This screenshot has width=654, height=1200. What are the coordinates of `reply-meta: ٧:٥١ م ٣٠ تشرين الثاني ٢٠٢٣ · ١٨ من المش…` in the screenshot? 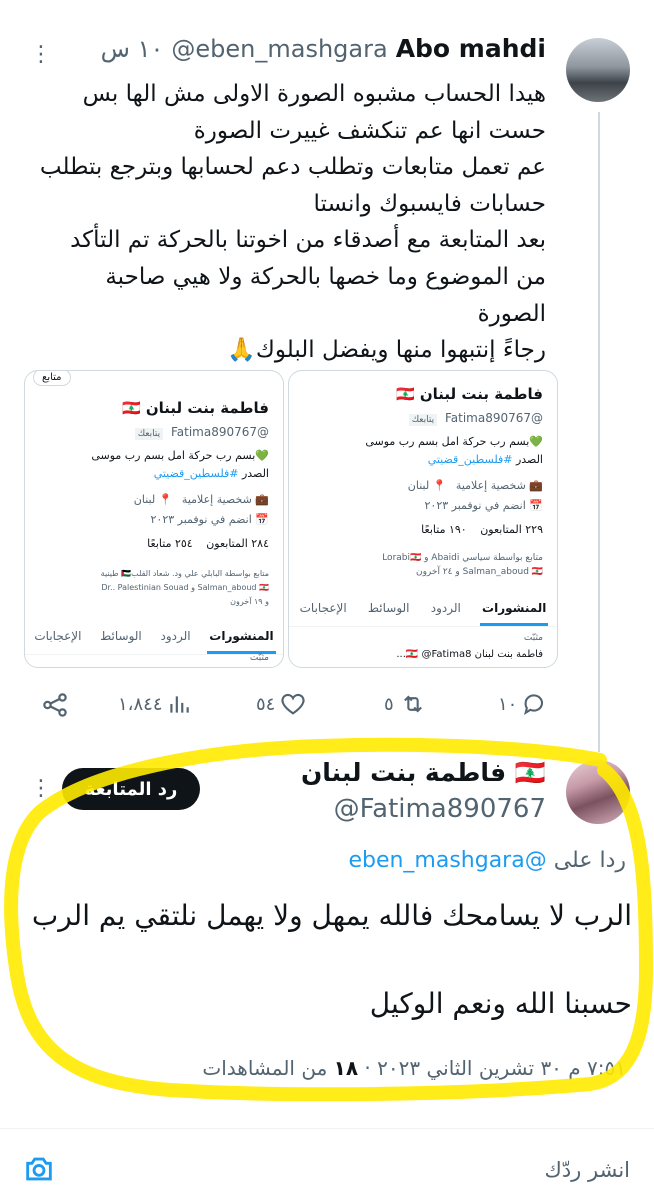 It's located at (414, 1068).